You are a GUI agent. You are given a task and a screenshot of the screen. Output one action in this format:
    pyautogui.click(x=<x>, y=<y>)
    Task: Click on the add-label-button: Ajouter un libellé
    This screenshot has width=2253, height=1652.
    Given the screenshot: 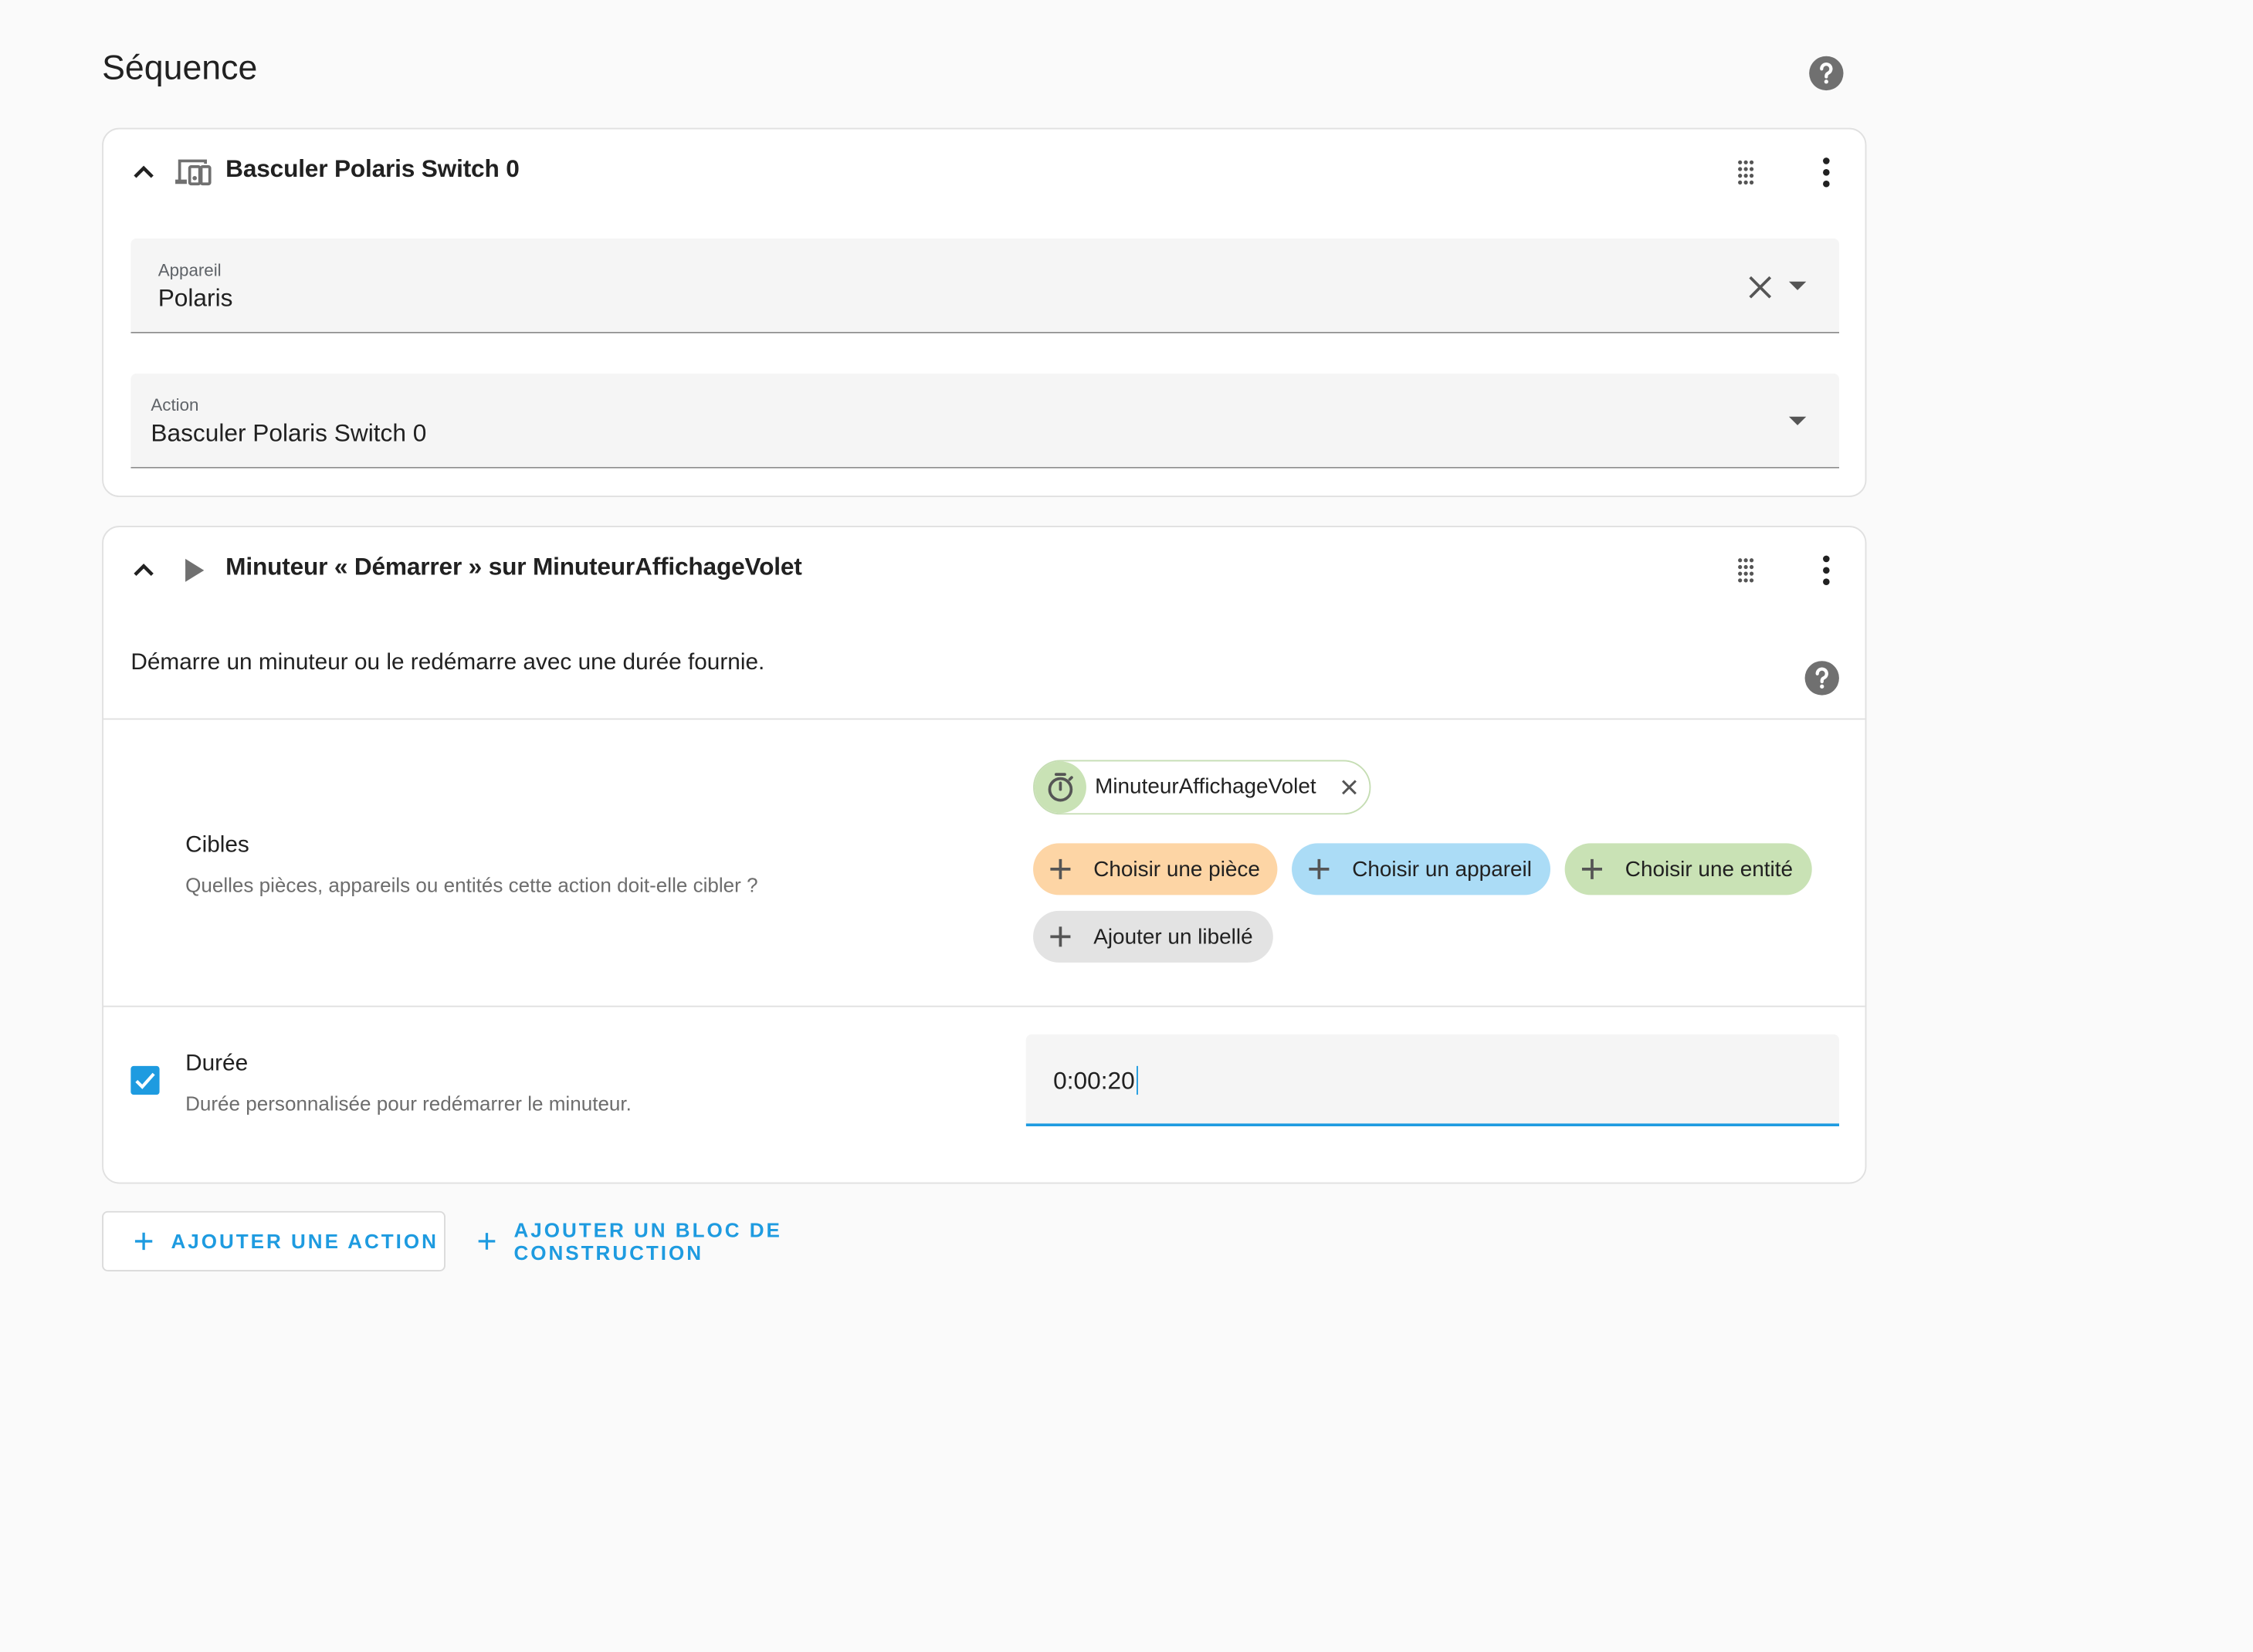 What is the action you would take?
    pyautogui.click(x=1153, y=936)
    